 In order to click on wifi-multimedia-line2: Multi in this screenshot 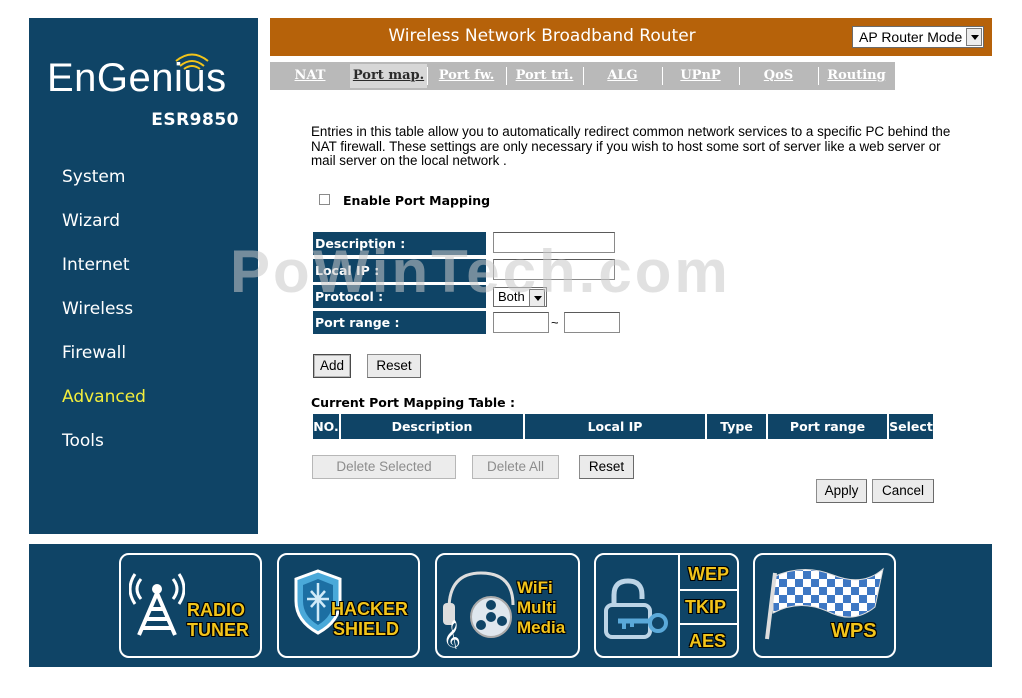, I will do `click(537, 607)`.